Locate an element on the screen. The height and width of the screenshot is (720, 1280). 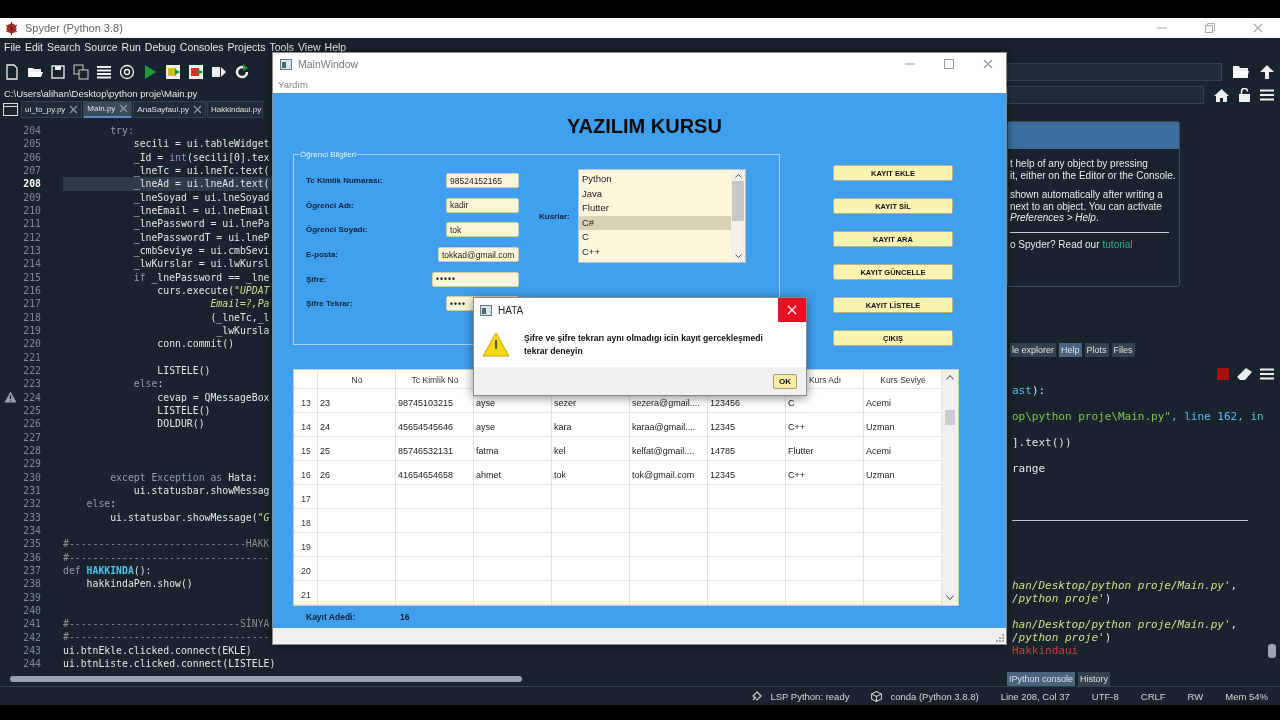
menu-item: Source is located at coordinates (101, 45).